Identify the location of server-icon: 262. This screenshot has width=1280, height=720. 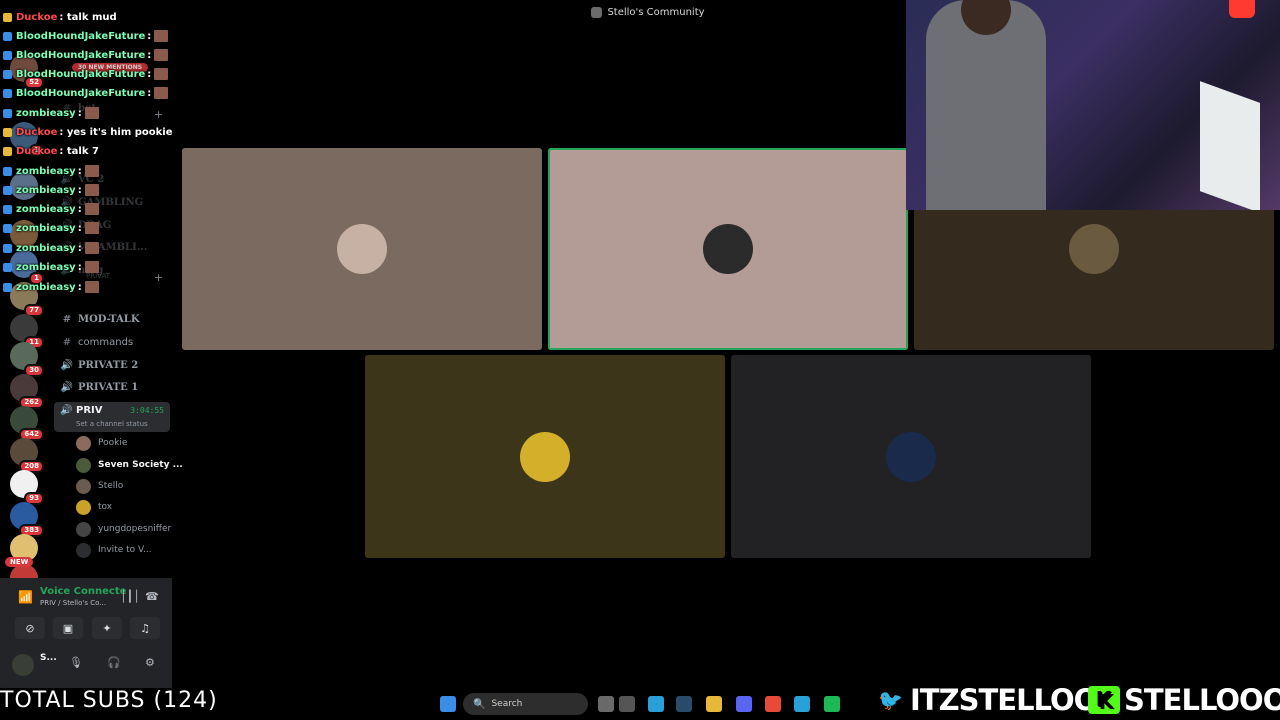
(27, 391).